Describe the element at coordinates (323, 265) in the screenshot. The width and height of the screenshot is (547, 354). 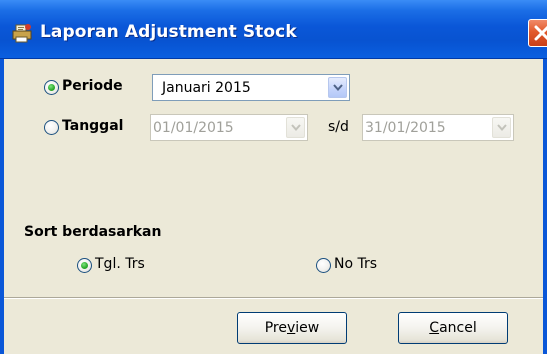
I see `sort-no-trs-radio` at that location.